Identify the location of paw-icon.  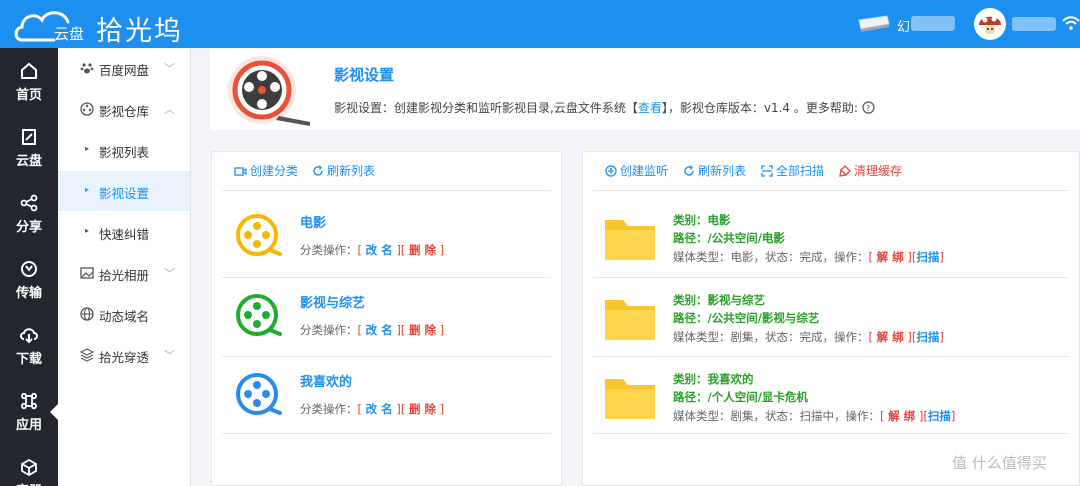
(87, 68).